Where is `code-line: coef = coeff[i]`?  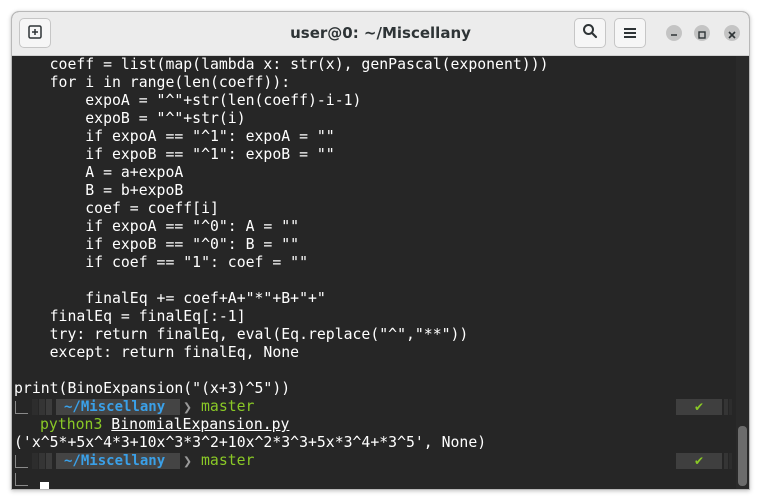 code-line: coef = coeff[i] is located at coordinates (116, 208).